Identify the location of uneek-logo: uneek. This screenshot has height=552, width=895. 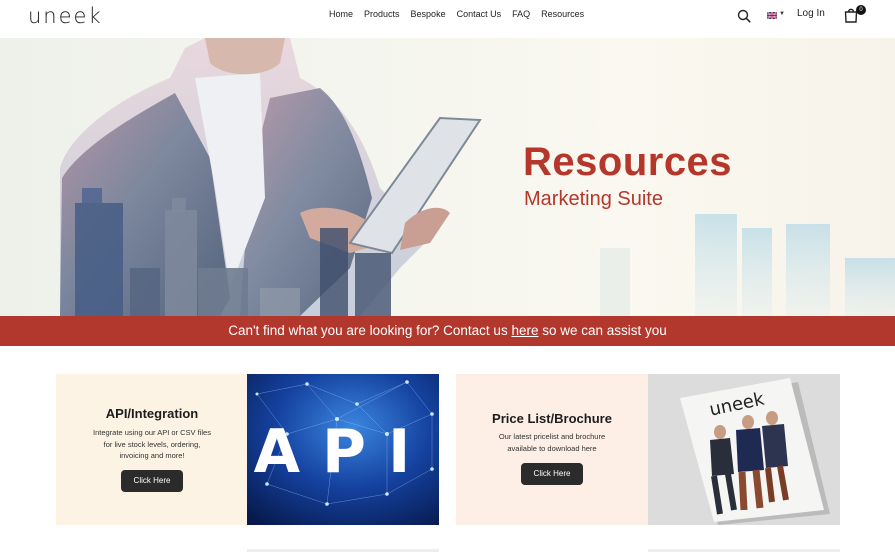
(65, 16).